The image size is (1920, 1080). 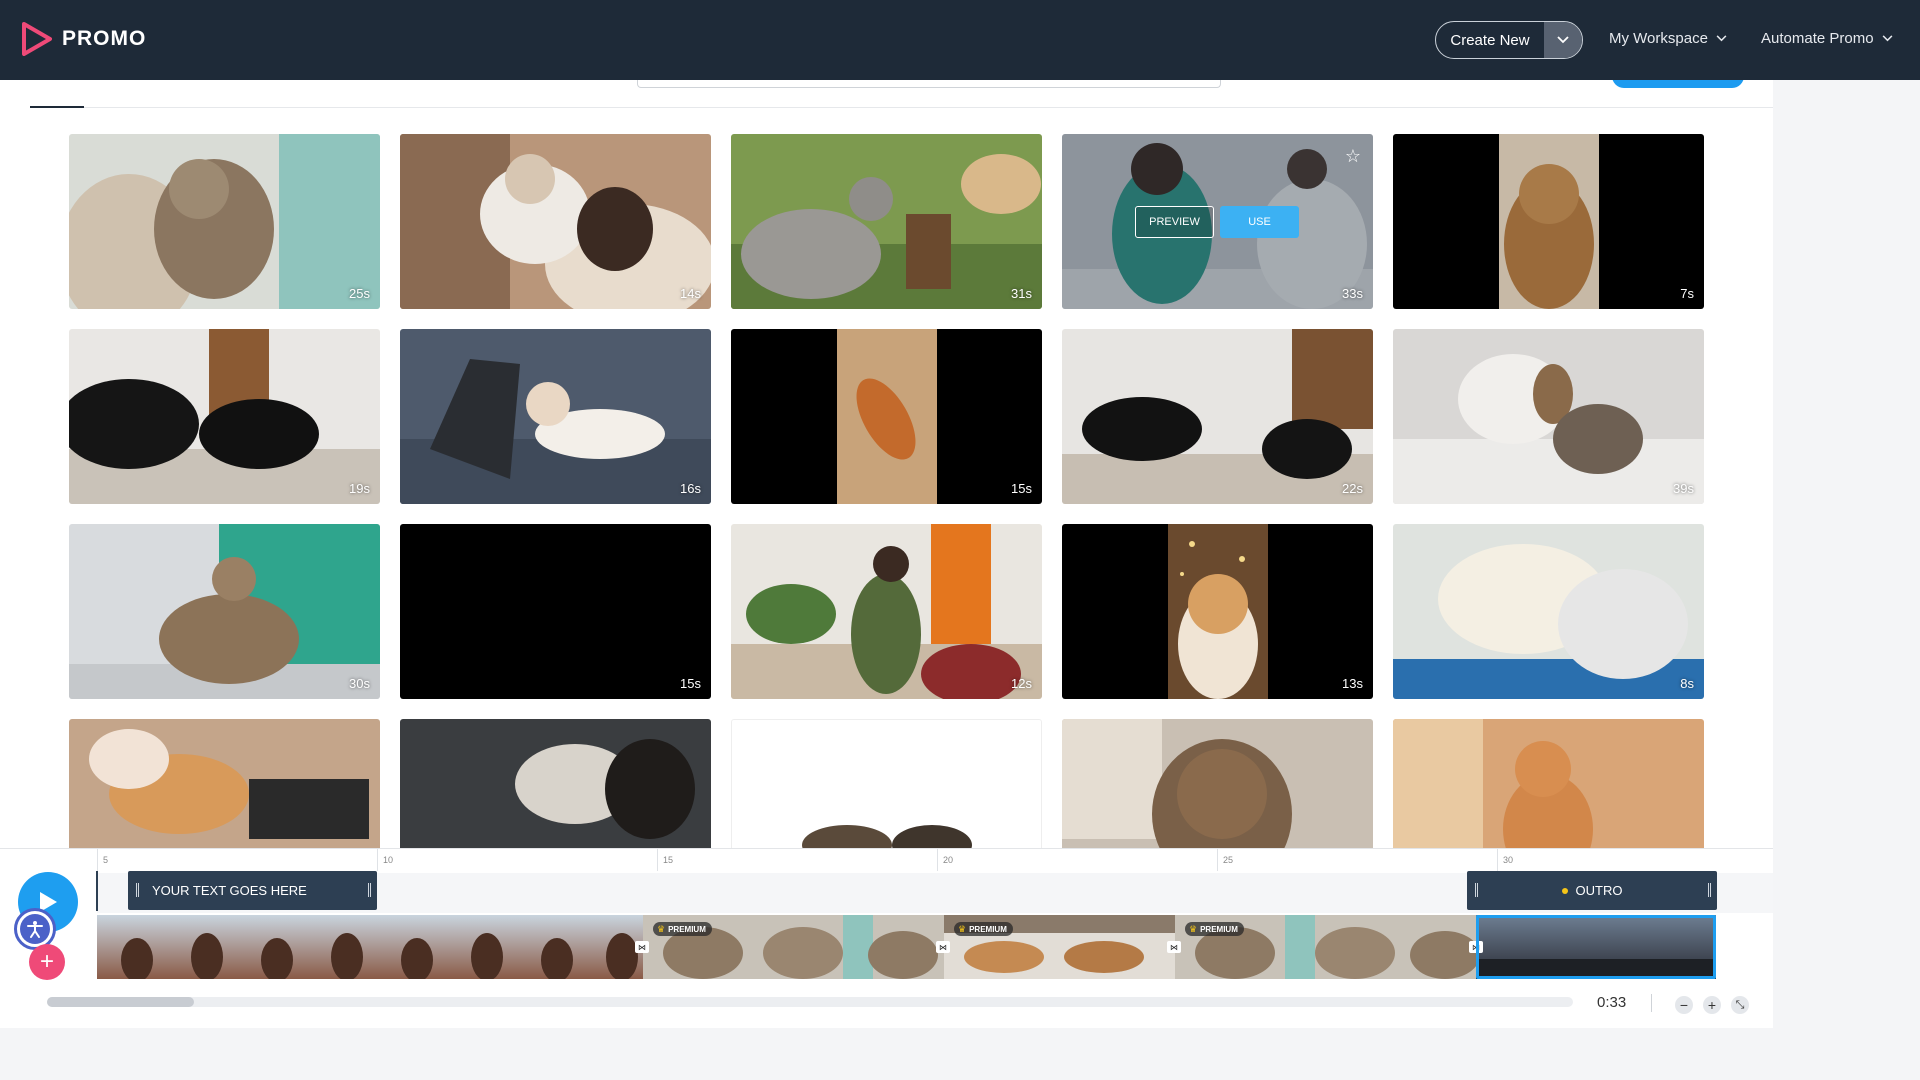 I want to click on create-new-label: Create New, so click(x=1490, y=40).